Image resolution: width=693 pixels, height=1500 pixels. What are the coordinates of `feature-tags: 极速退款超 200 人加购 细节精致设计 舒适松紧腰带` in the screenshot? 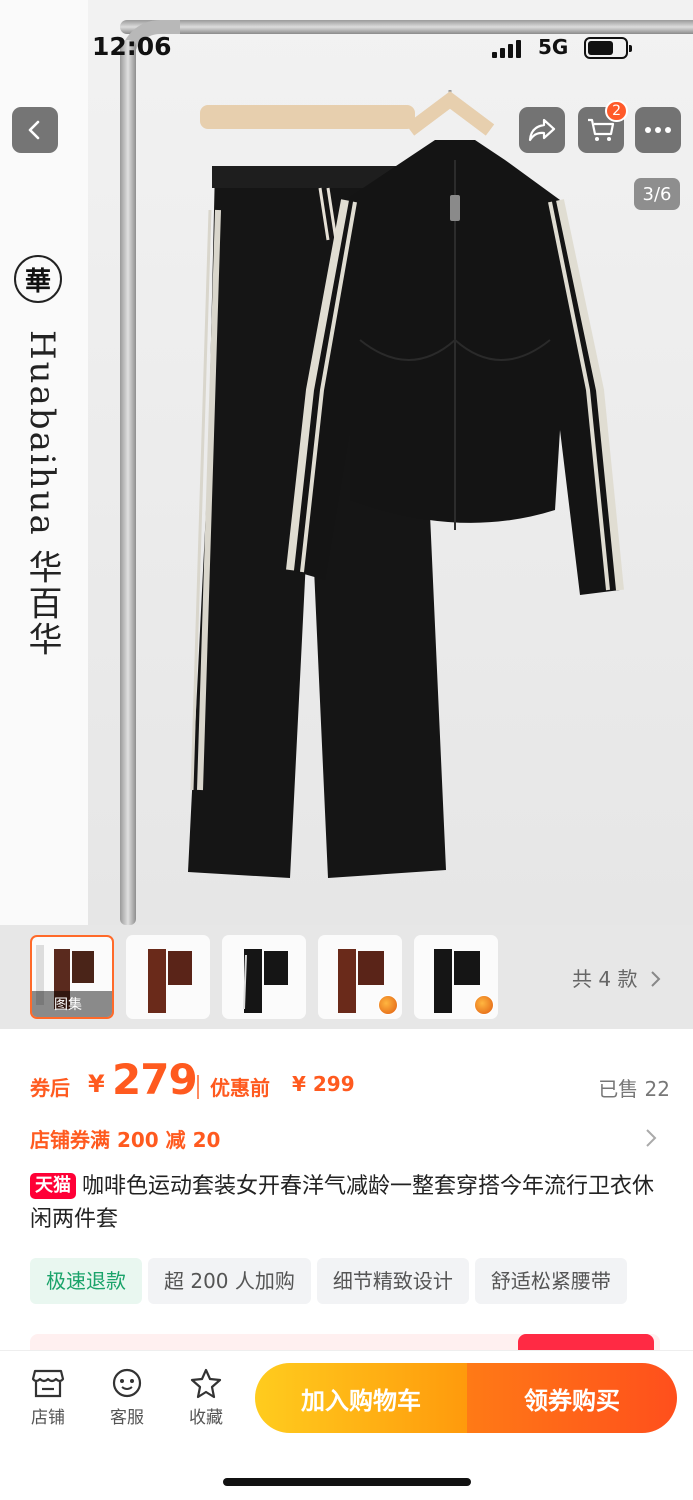 It's located at (361, 1281).